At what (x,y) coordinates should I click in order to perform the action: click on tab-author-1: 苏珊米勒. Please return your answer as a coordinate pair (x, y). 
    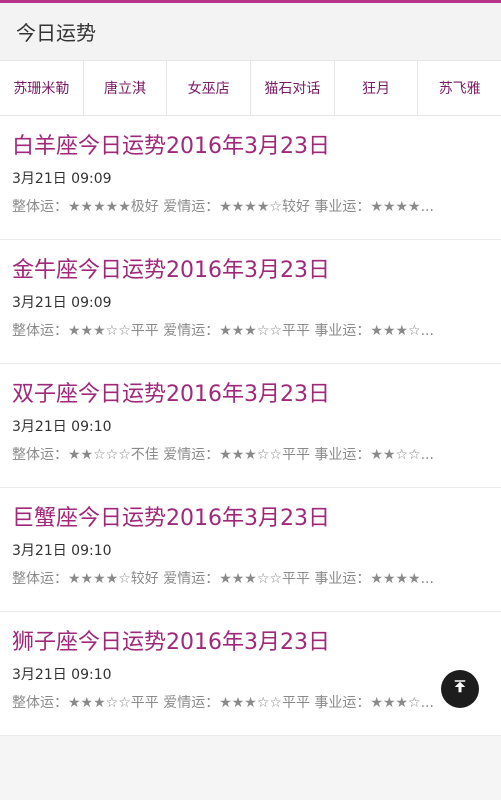
    Looking at the image, I should click on (42, 88).